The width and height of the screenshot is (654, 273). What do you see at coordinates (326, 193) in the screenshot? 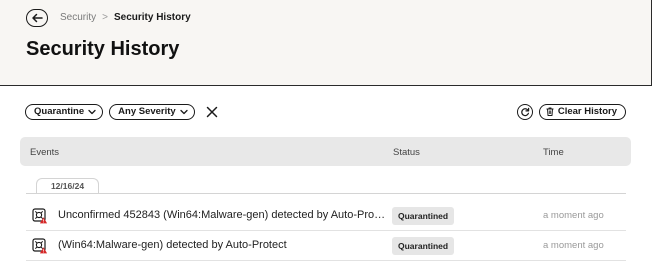
I see `date-group-divider` at bounding box center [326, 193].